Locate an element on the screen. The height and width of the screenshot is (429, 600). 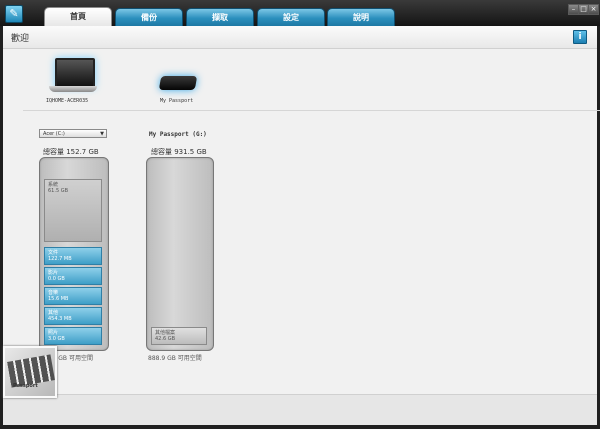
device-label-computer: IQHOME-ACER035 is located at coordinates (67, 101).